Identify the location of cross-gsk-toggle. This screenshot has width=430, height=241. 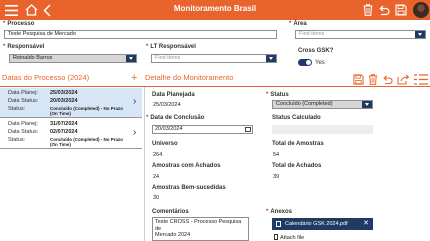
(305, 62).